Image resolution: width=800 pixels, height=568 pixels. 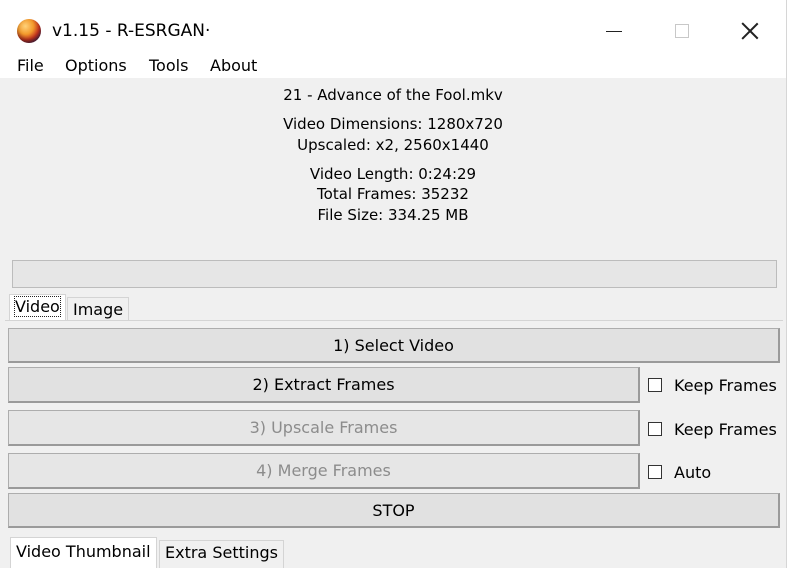 I want to click on menu-options: Options, so click(x=96, y=66).